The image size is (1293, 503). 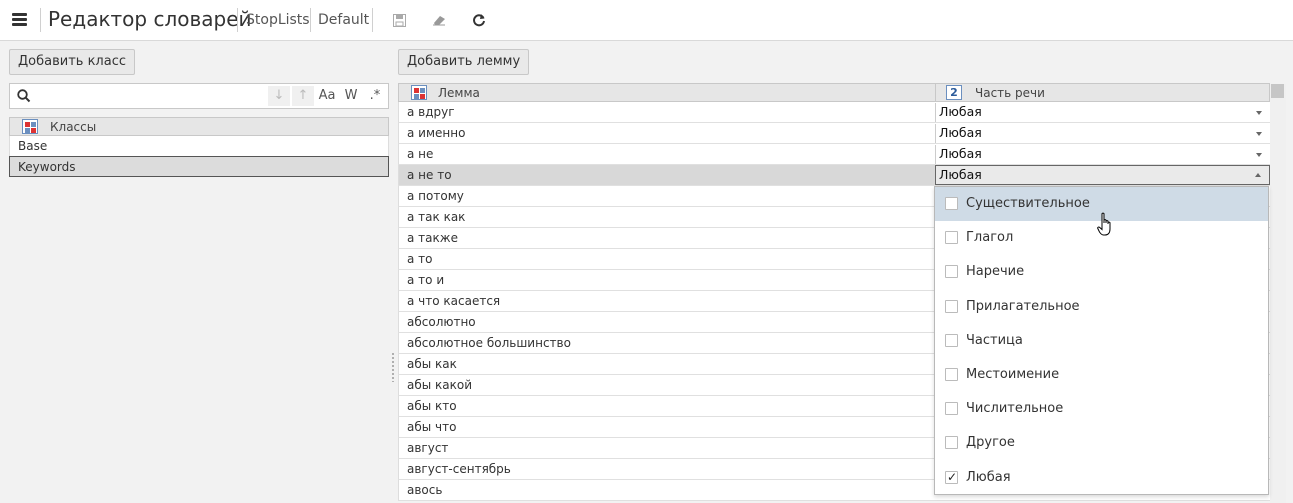 What do you see at coordinates (279, 96) in the screenshot?
I see `search-next-button: ↓` at bounding box center [279, 96].